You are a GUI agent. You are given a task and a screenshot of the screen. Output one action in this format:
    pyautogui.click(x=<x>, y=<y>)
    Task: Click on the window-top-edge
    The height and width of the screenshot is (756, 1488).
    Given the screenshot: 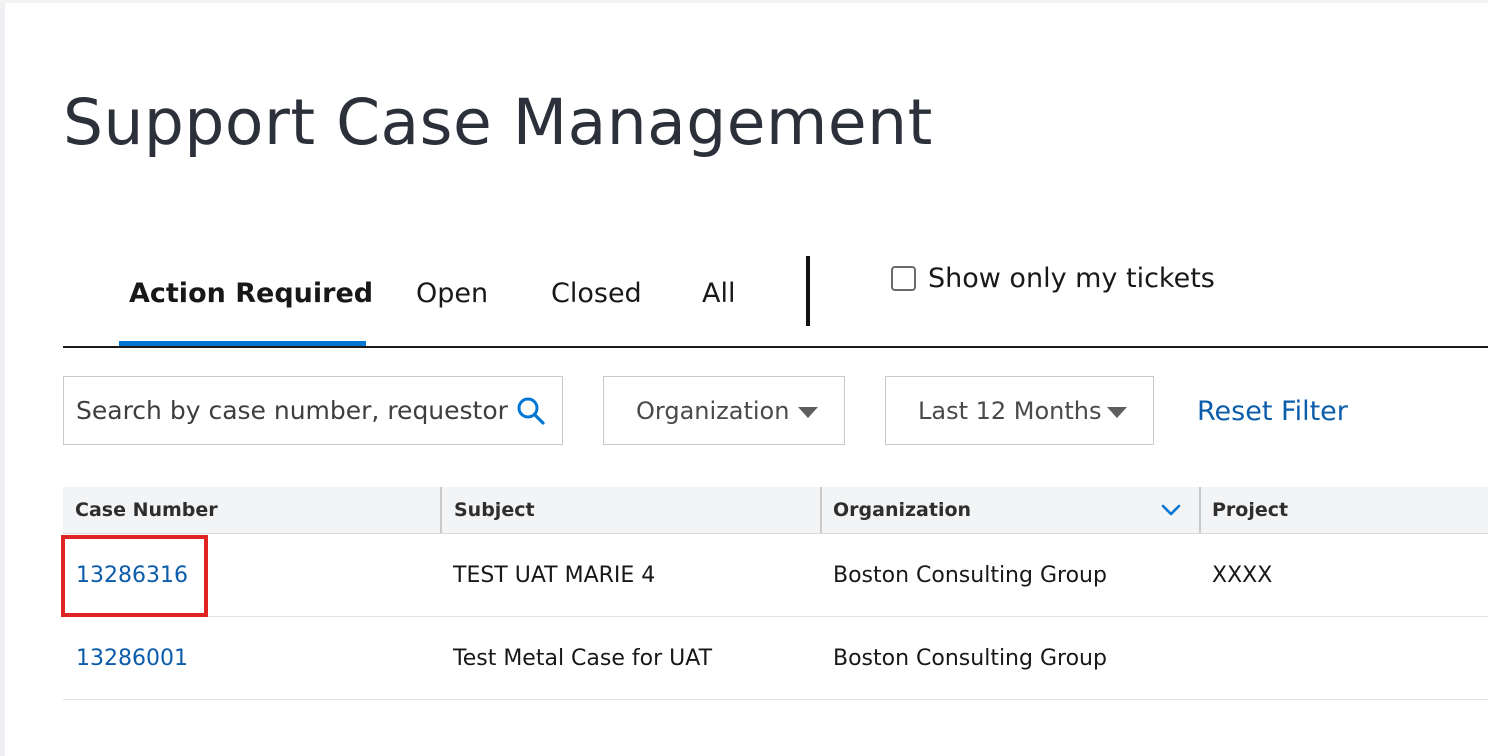 What is the action you would take?
    pyautogui.click(x=744, y=1)
    